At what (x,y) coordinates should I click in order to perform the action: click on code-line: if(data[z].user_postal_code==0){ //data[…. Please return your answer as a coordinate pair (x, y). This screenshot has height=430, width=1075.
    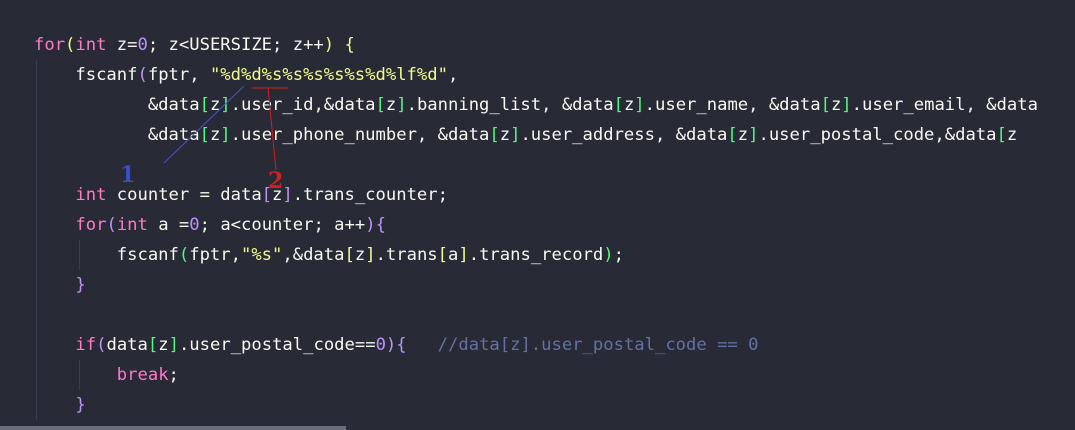
    Looking at the image, I should click on (396, 345).